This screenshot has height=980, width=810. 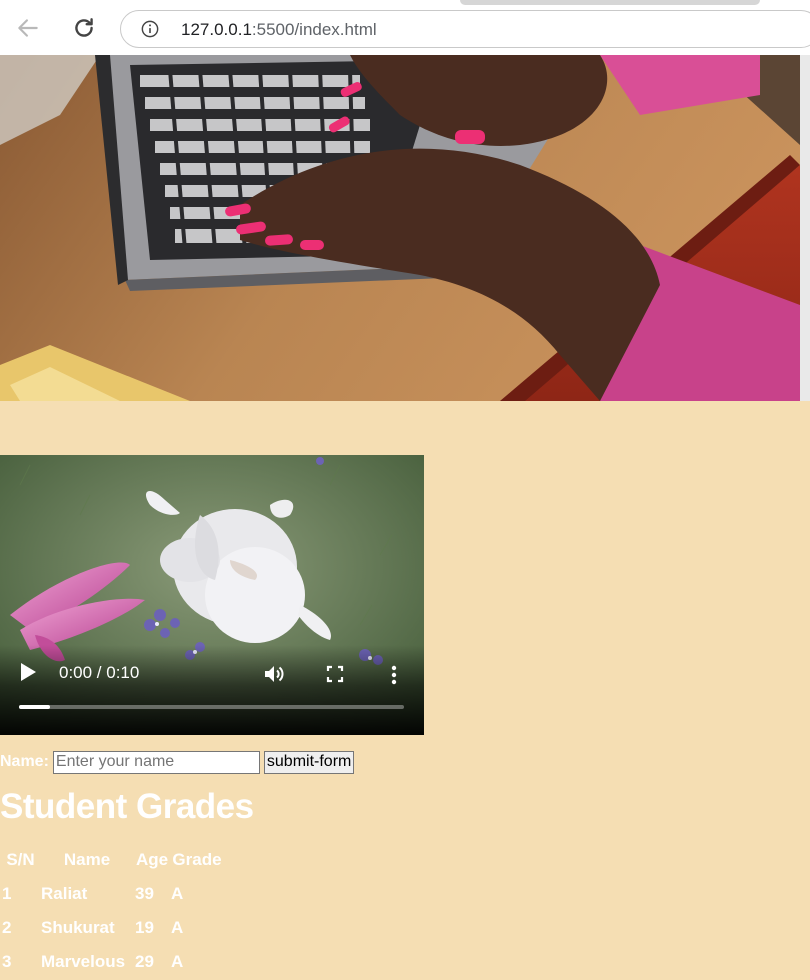 I want to click on table-row: 2 Shukurat 19 A, so click(x=112, y=928).